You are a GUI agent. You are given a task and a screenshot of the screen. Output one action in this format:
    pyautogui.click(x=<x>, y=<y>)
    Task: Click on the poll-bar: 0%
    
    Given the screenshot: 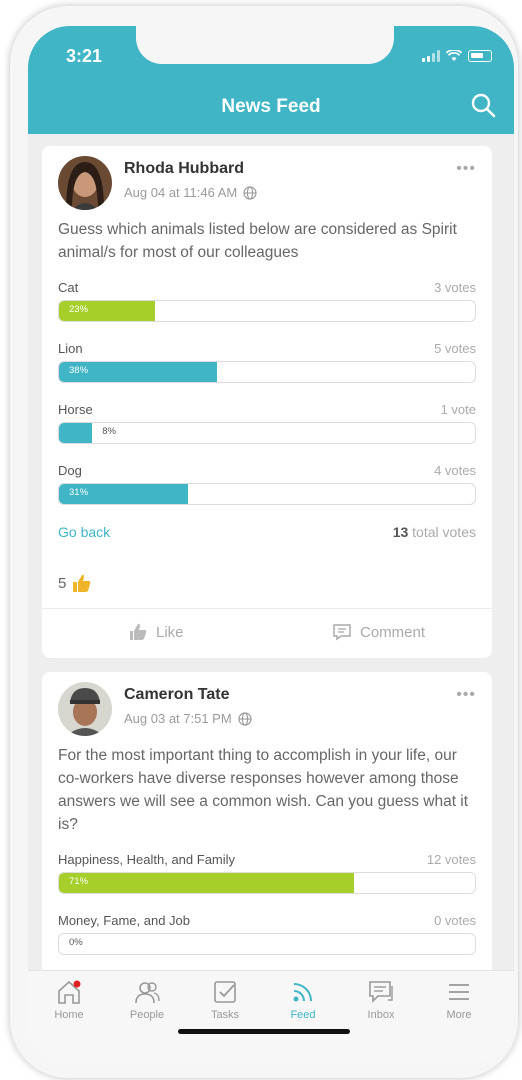 What is the action you would take?
    pyautogui.click(x=267, y=944)
    